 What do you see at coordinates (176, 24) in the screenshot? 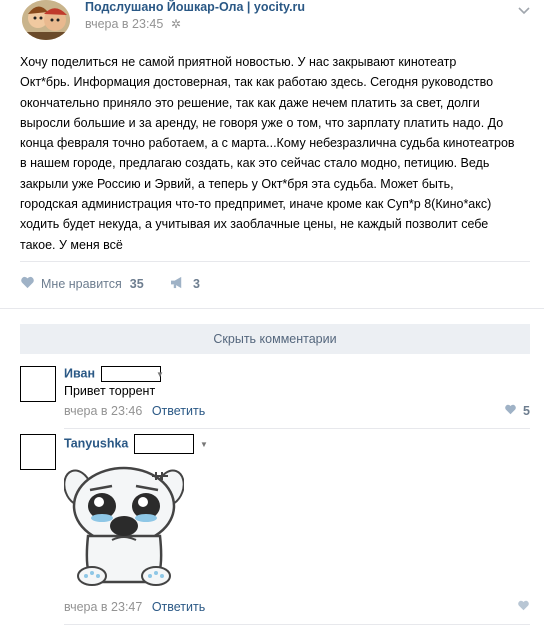
I see `gear-icon: ✲` at bounding box center [176, 24].